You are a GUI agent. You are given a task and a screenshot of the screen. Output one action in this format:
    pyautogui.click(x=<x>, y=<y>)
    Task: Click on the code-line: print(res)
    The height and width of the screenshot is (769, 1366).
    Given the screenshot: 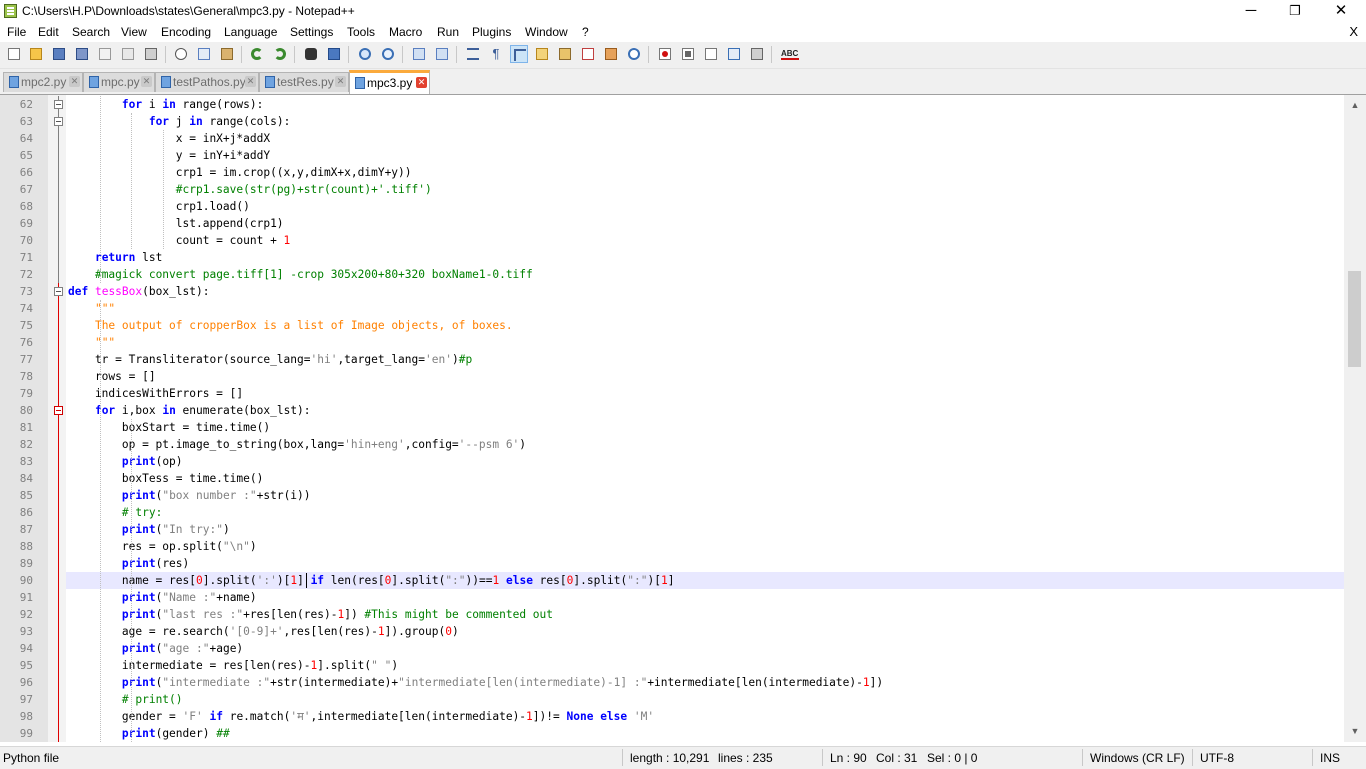 What is the action you would take?
    pyautogui.click(x=128, y=563)
    